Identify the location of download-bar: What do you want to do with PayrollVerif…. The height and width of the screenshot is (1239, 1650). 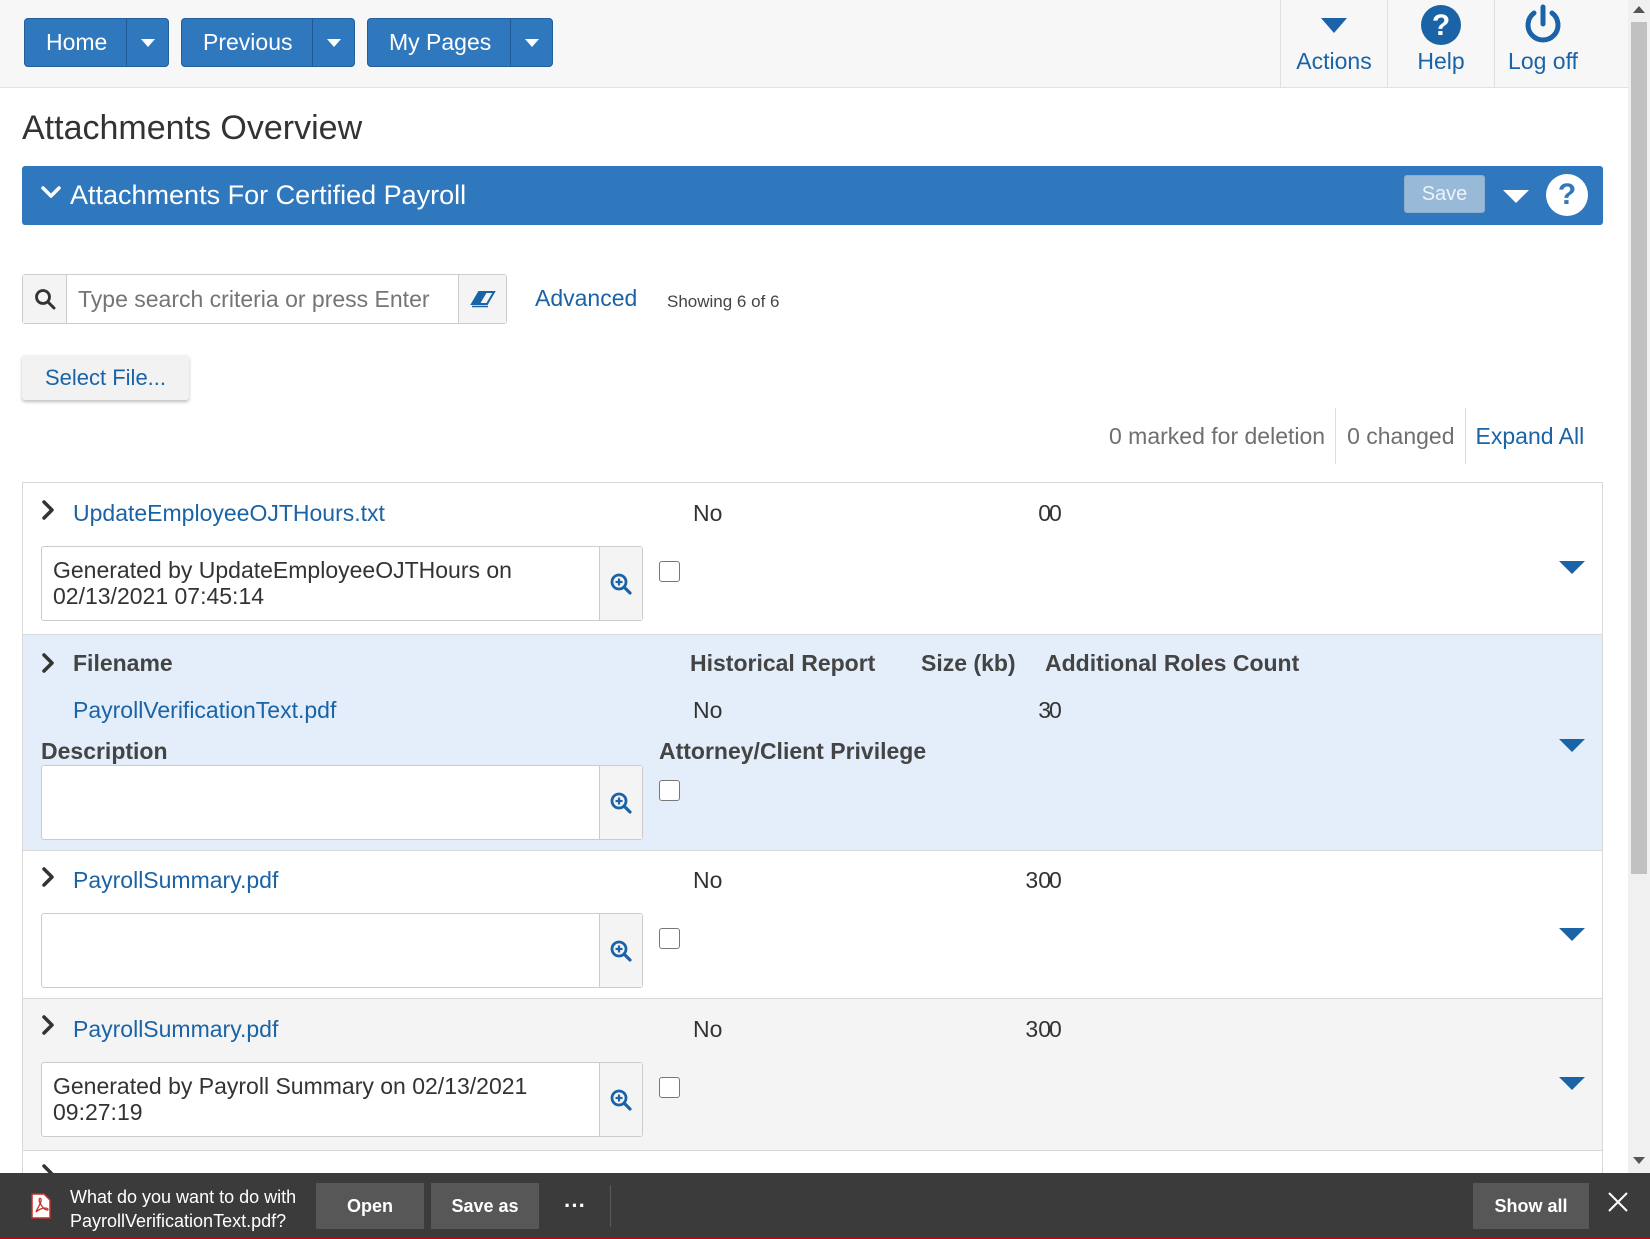
(825, 1206).